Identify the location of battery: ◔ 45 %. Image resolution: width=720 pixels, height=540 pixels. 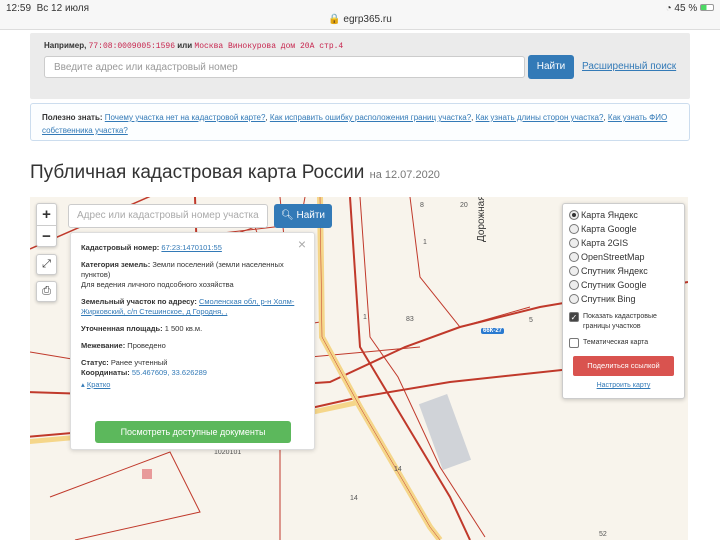
(690, 8).